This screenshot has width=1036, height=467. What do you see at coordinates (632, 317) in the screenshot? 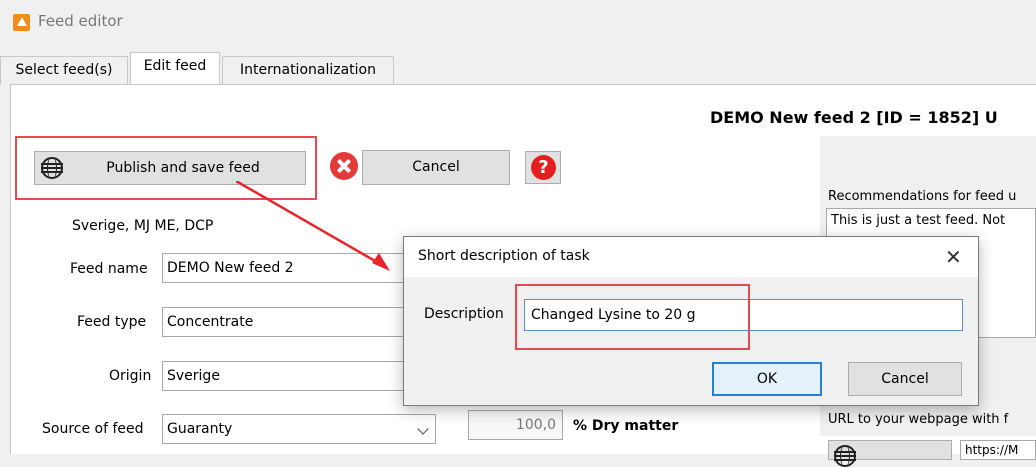
I see `description-highlight-frame` at bounding box center [632, 317].